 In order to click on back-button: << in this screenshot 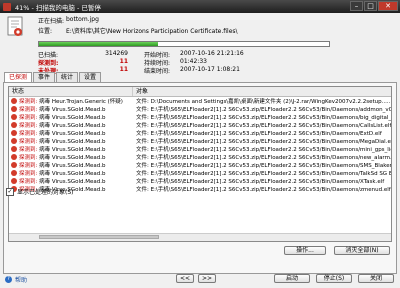, I will do `click(185, 278)`.